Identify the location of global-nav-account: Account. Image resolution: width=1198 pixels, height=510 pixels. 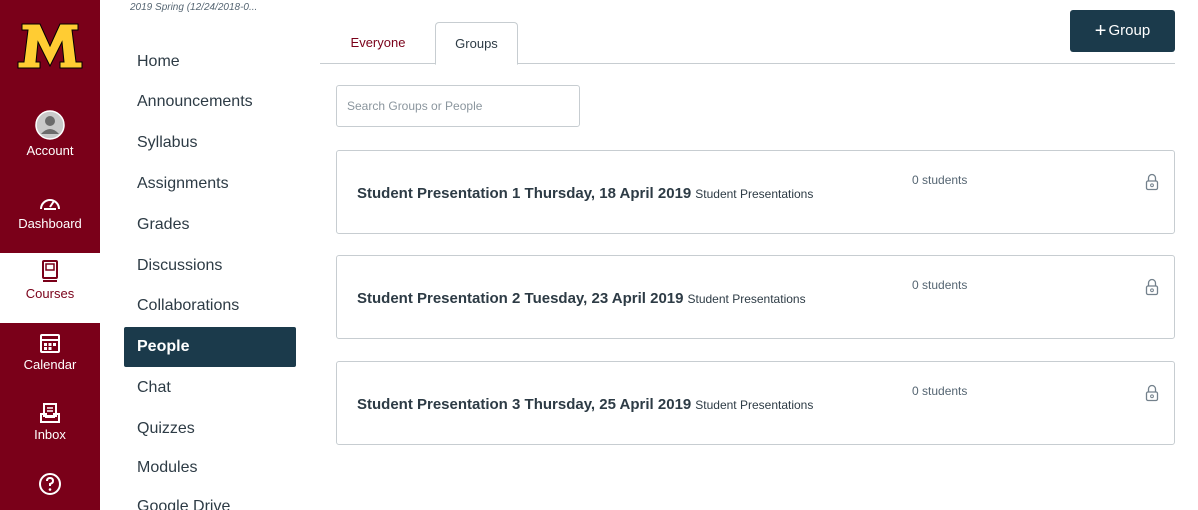
(50, 134).